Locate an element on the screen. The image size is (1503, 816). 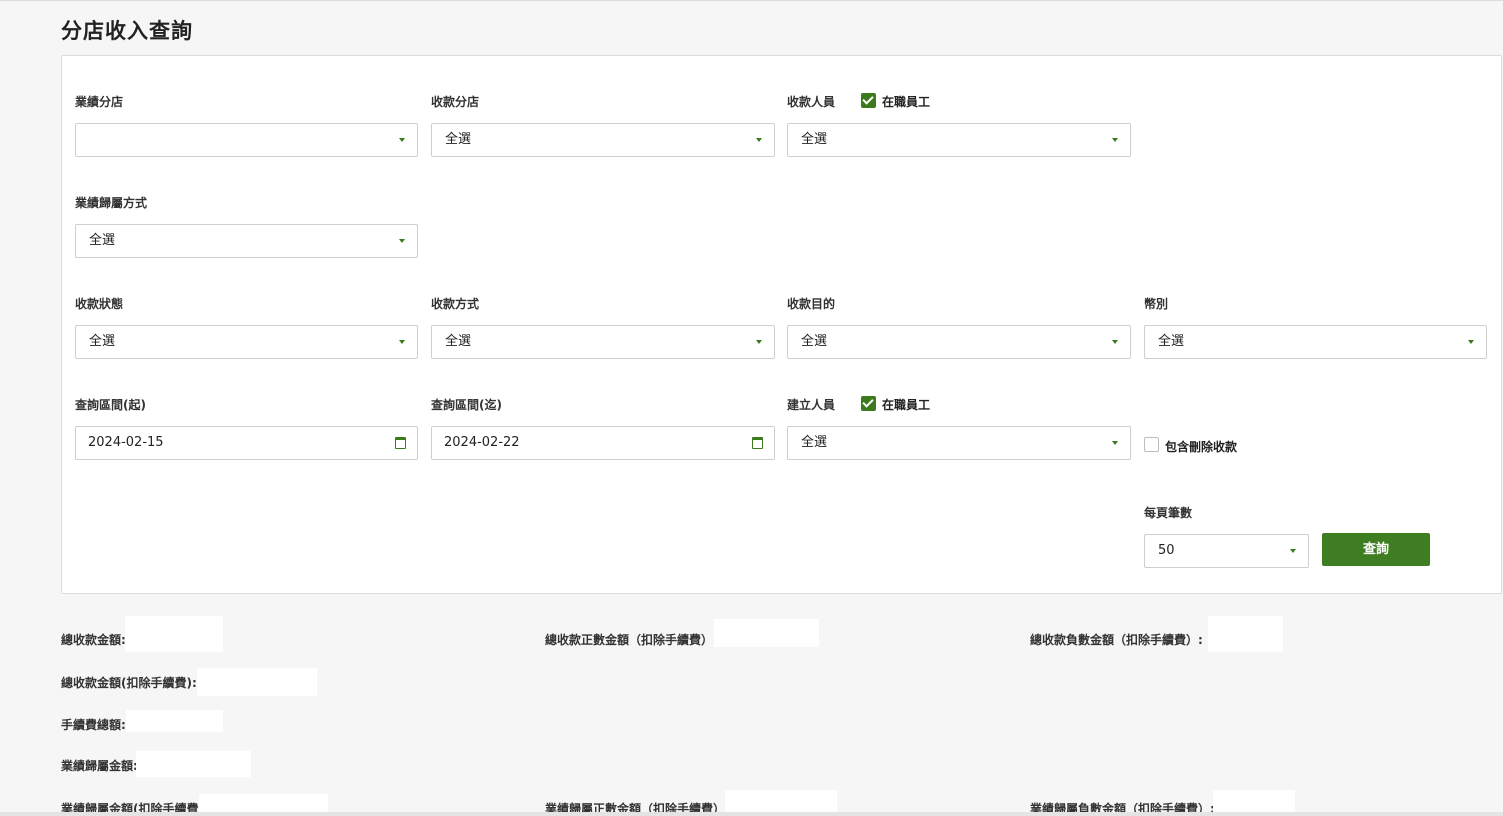
total-amount-net-label: 總收款金額(扣除手續費): is located at coordinates (129, 683).